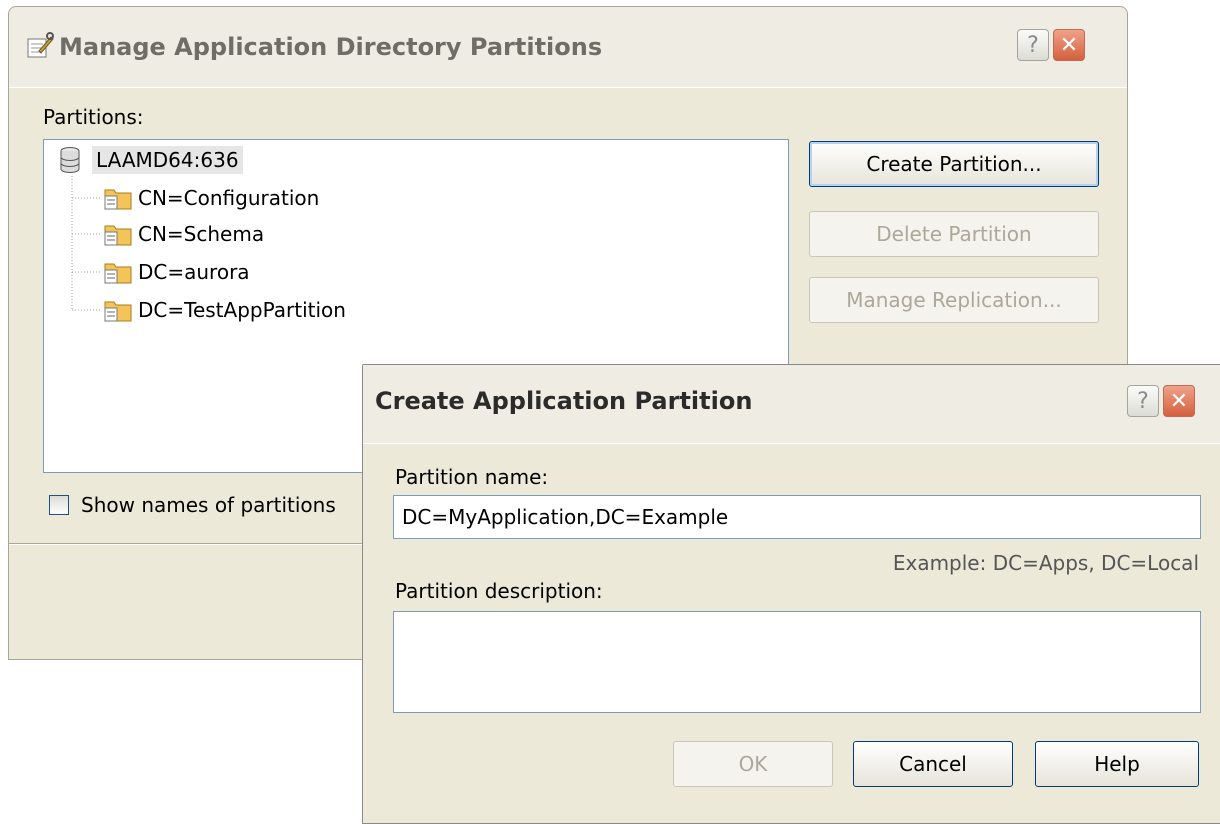 The image size is (1220, 824). I want to click on create-dialog-titlebar: Create Application Partition ? ✕, so click(791, 404).